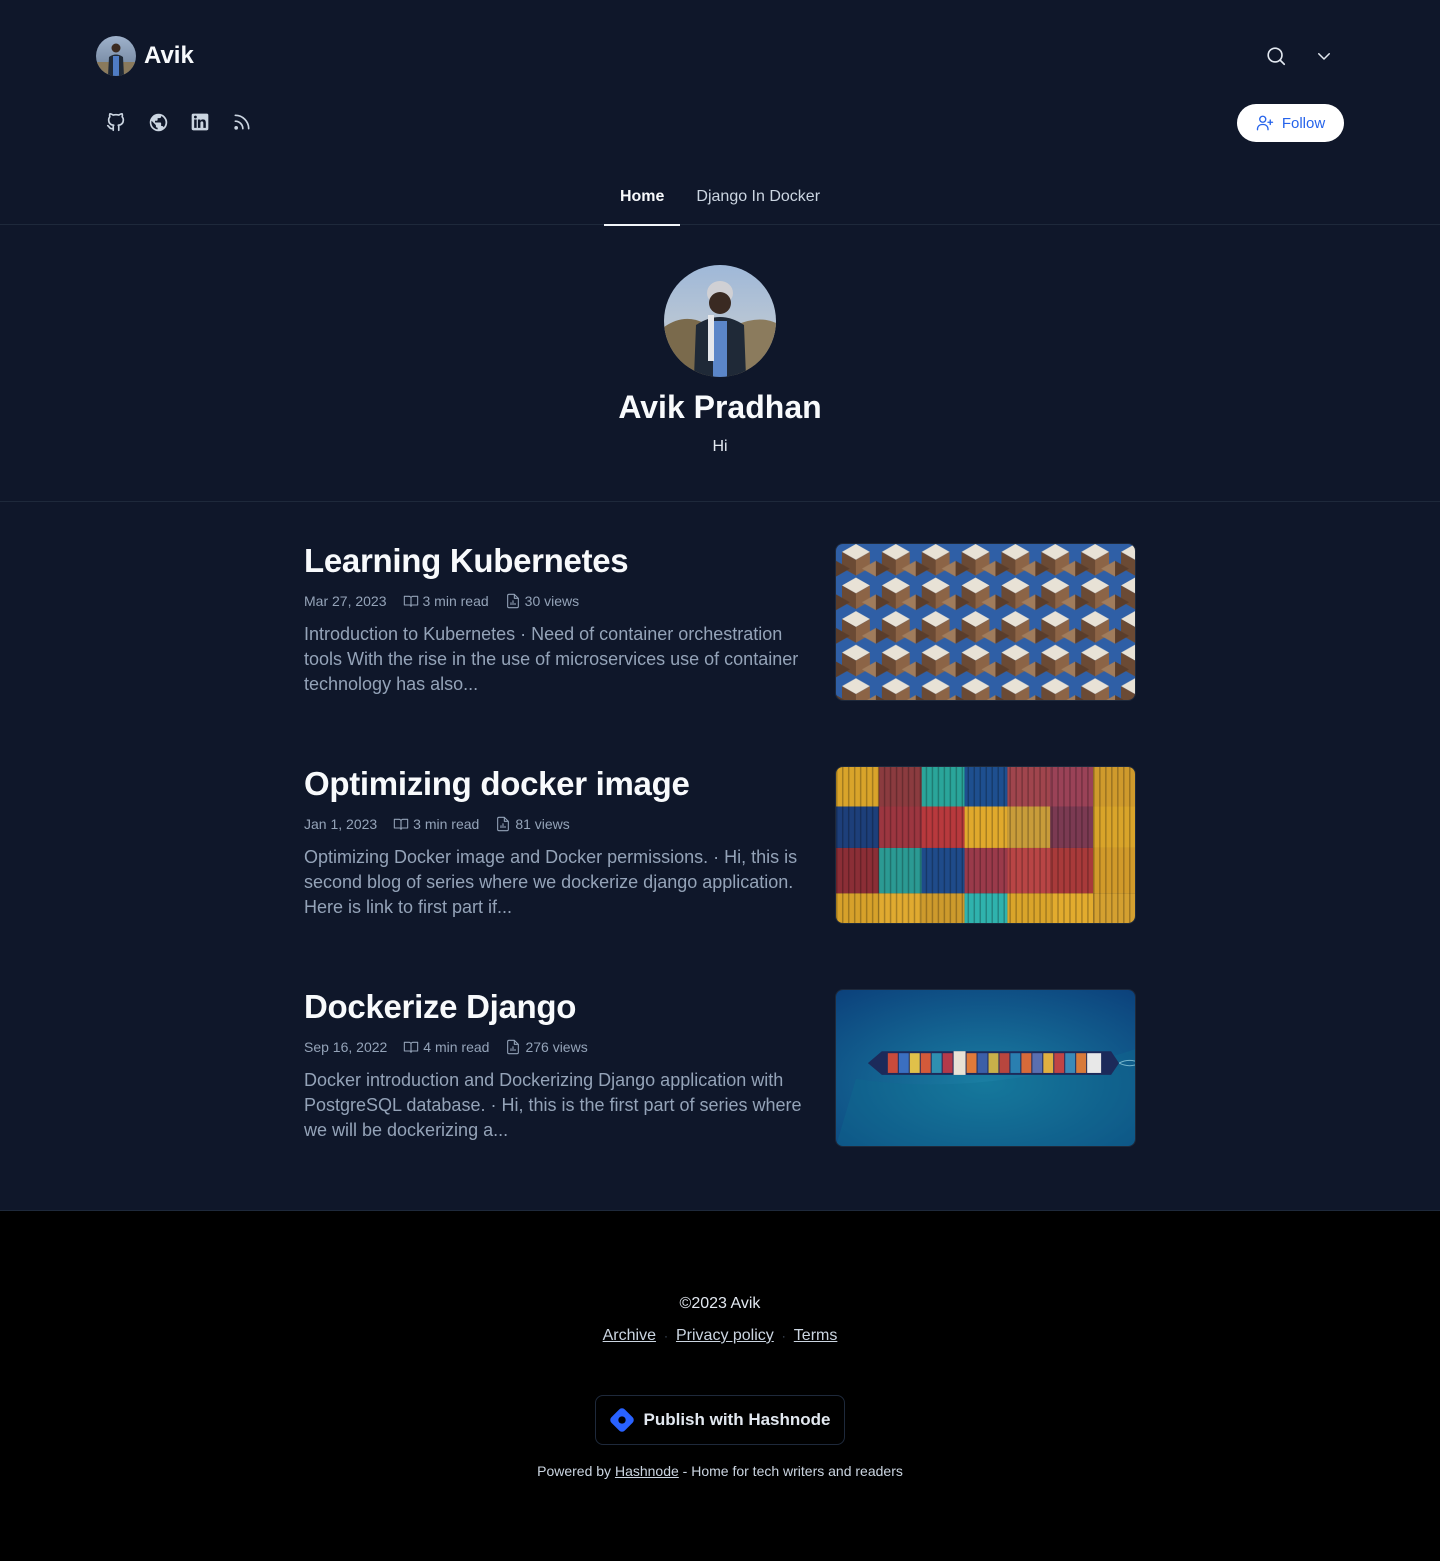  Describe the element at coordinates (116, 56) in the screenshot. I see `brand-avatar` at that location.